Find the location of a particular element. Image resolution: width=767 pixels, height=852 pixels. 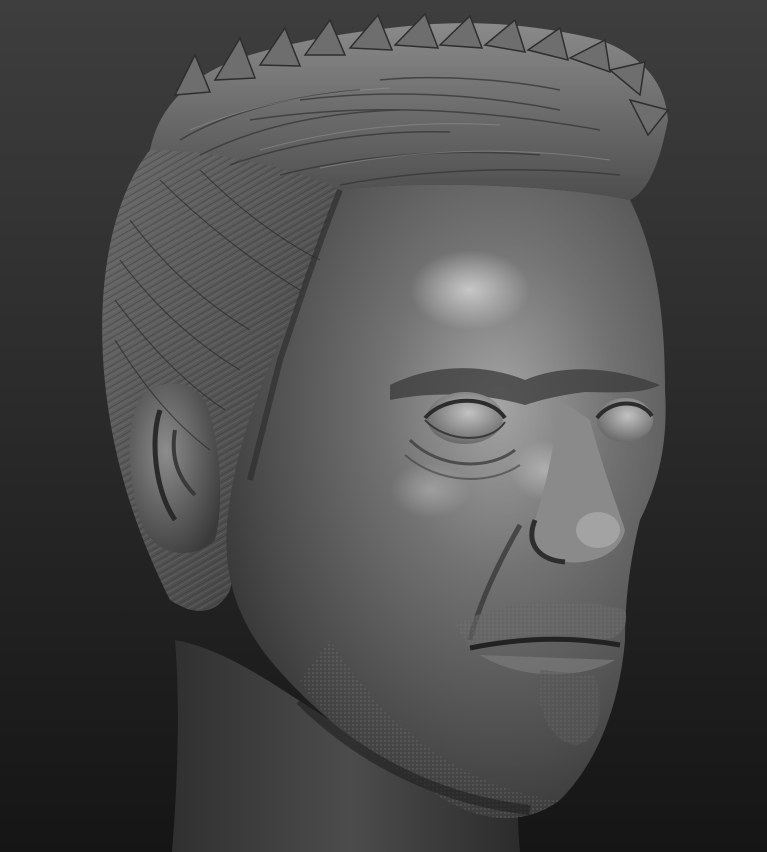

forehead-highlight is located at coordinates (470, 290).